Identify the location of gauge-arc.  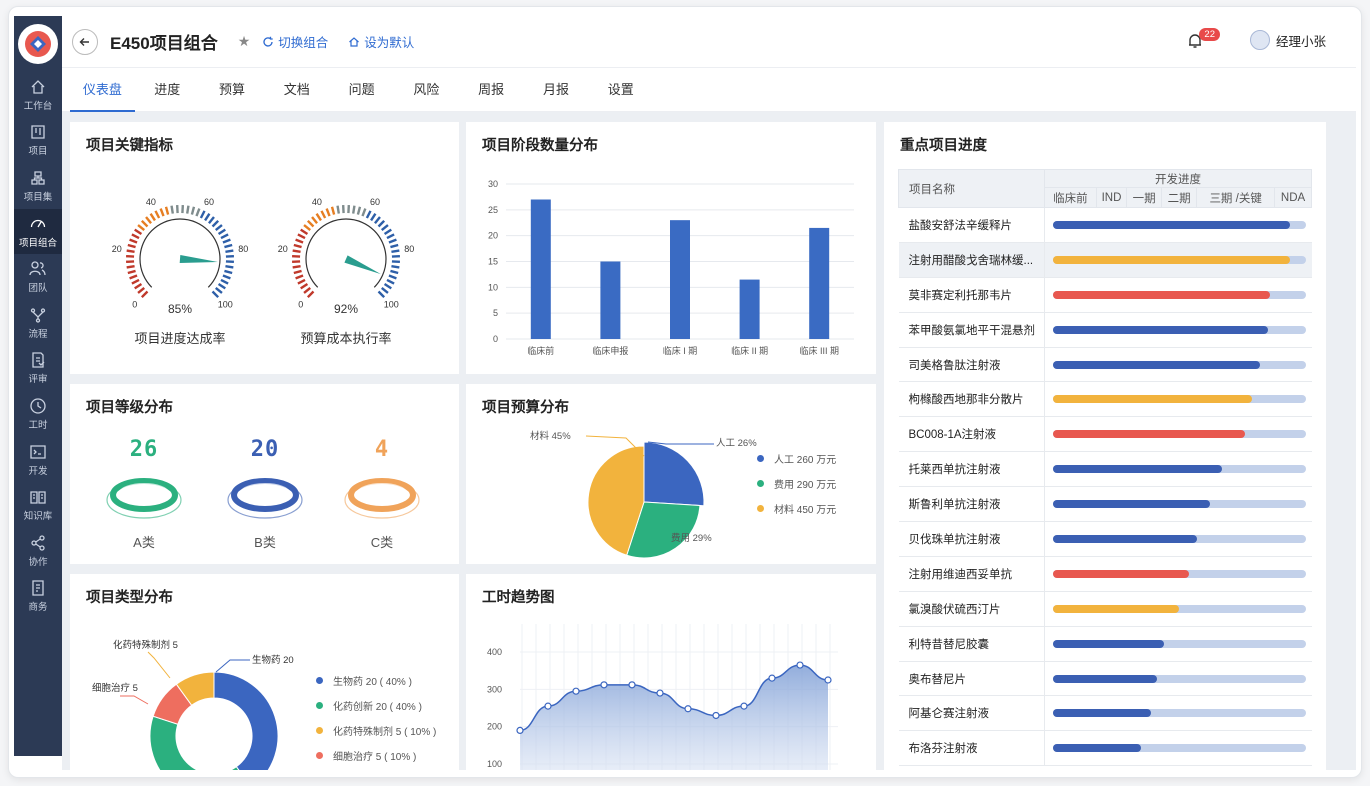
(180, 253).